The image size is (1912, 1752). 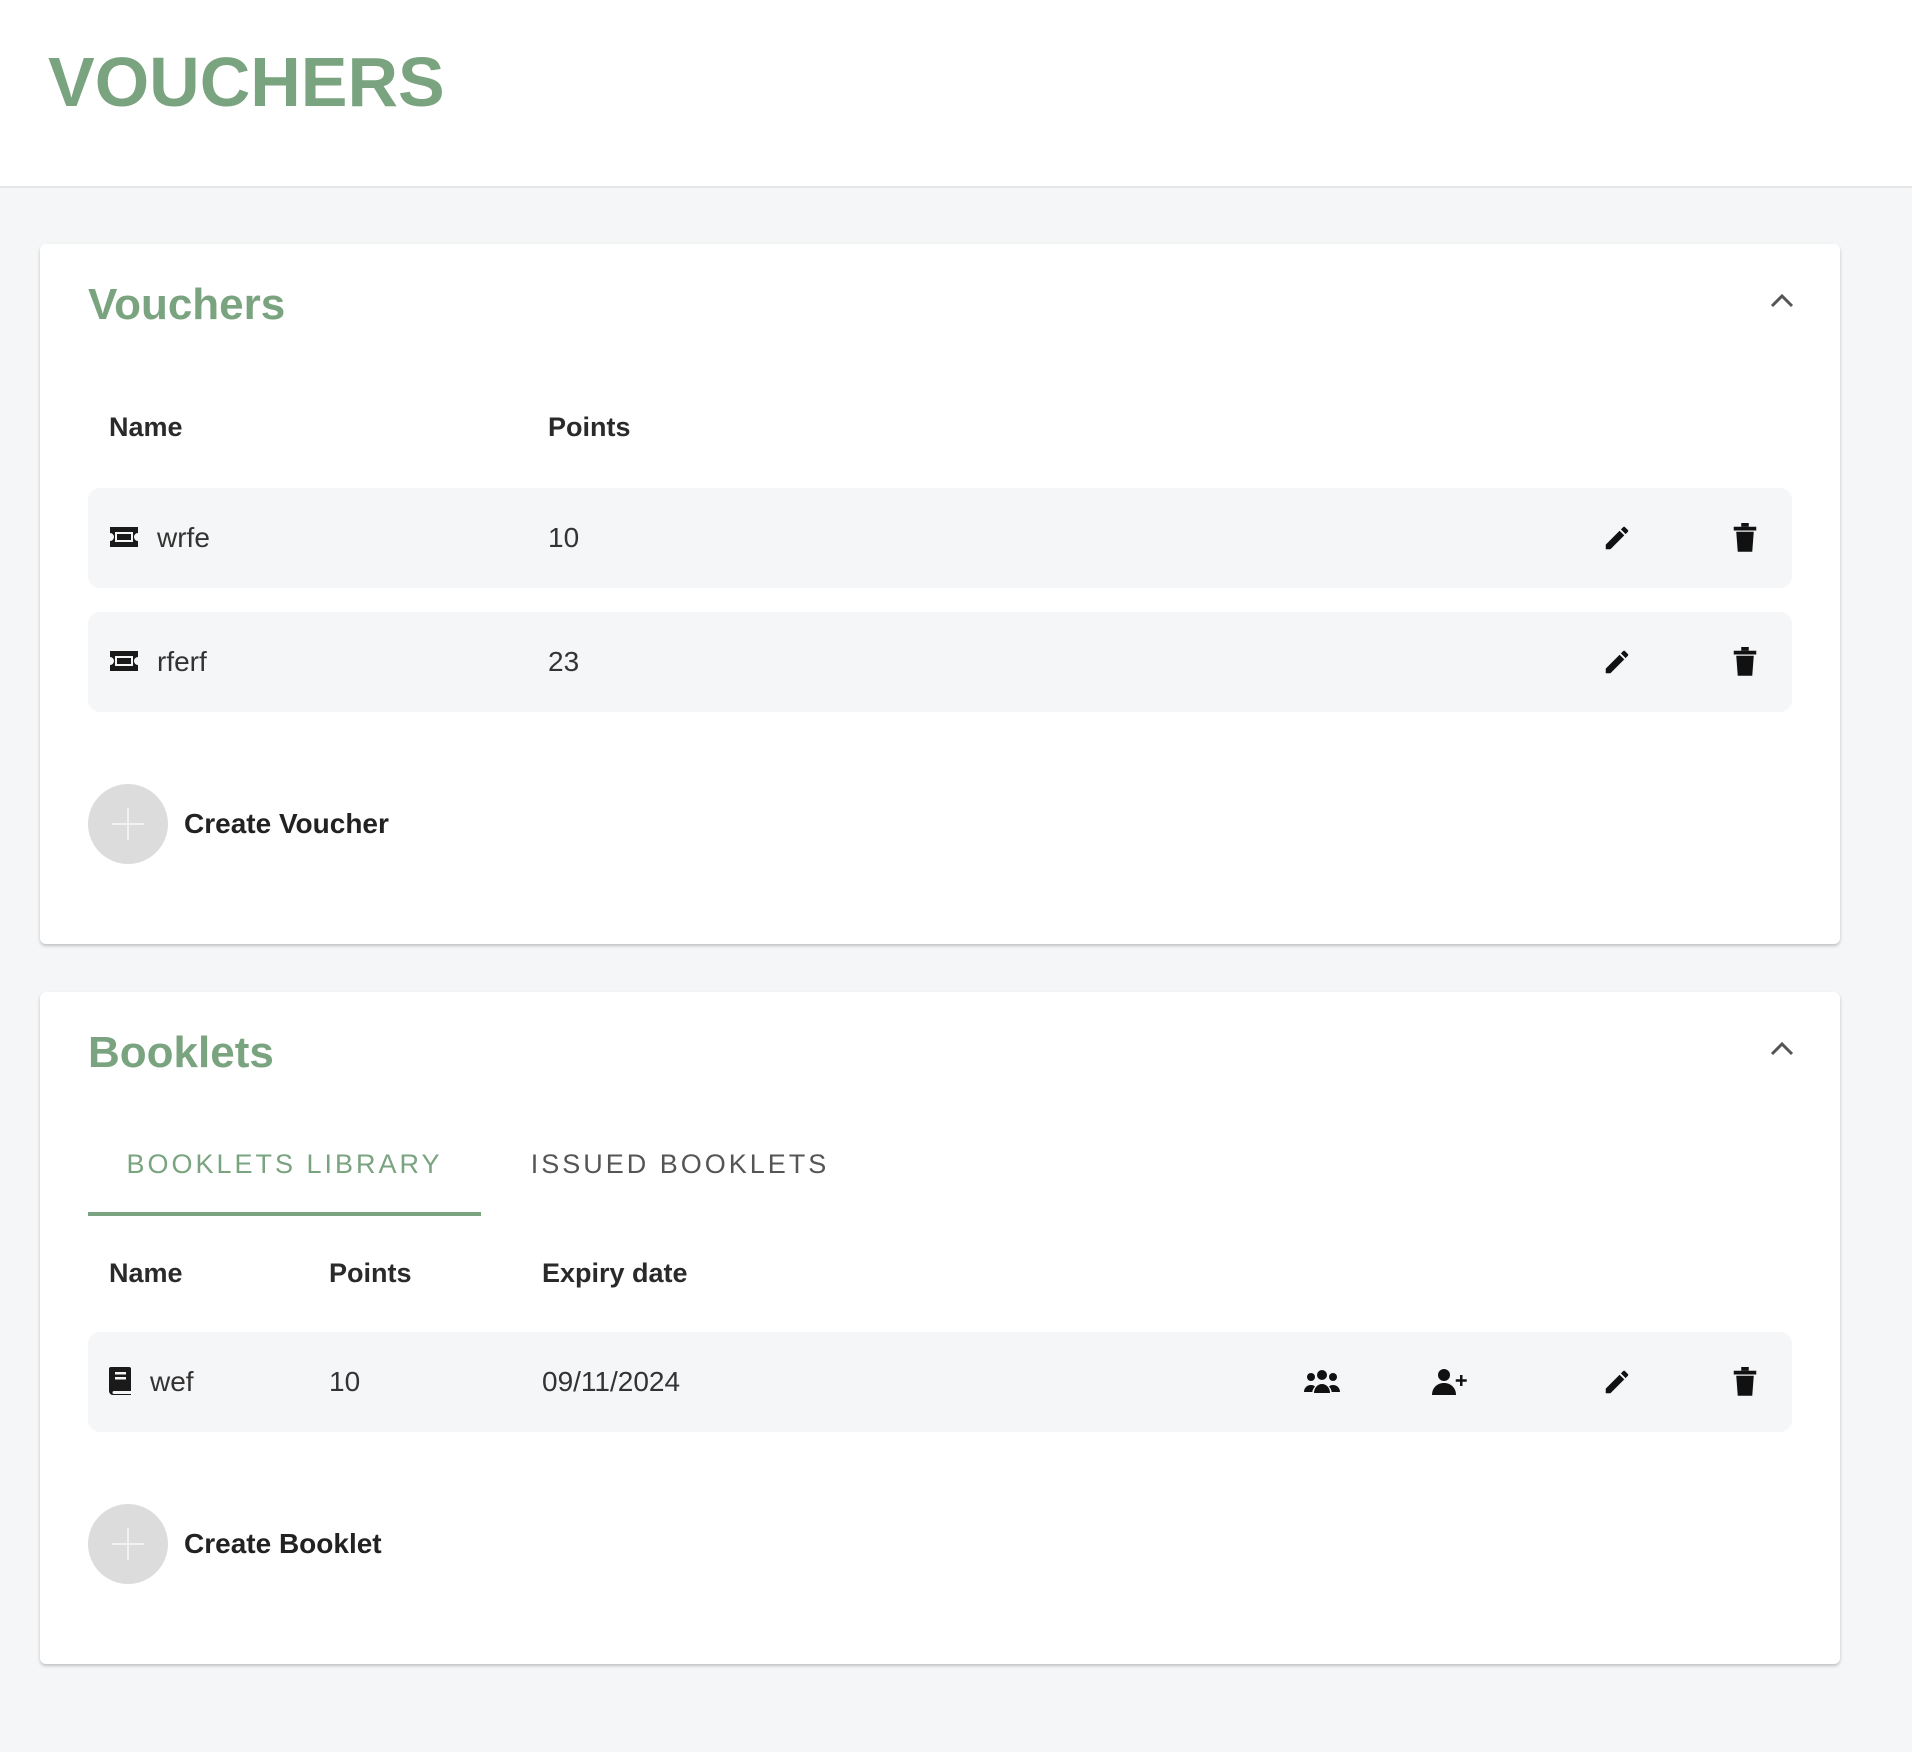 I want to click on page-title: VOUCHERS, so click(x=246, y=82).